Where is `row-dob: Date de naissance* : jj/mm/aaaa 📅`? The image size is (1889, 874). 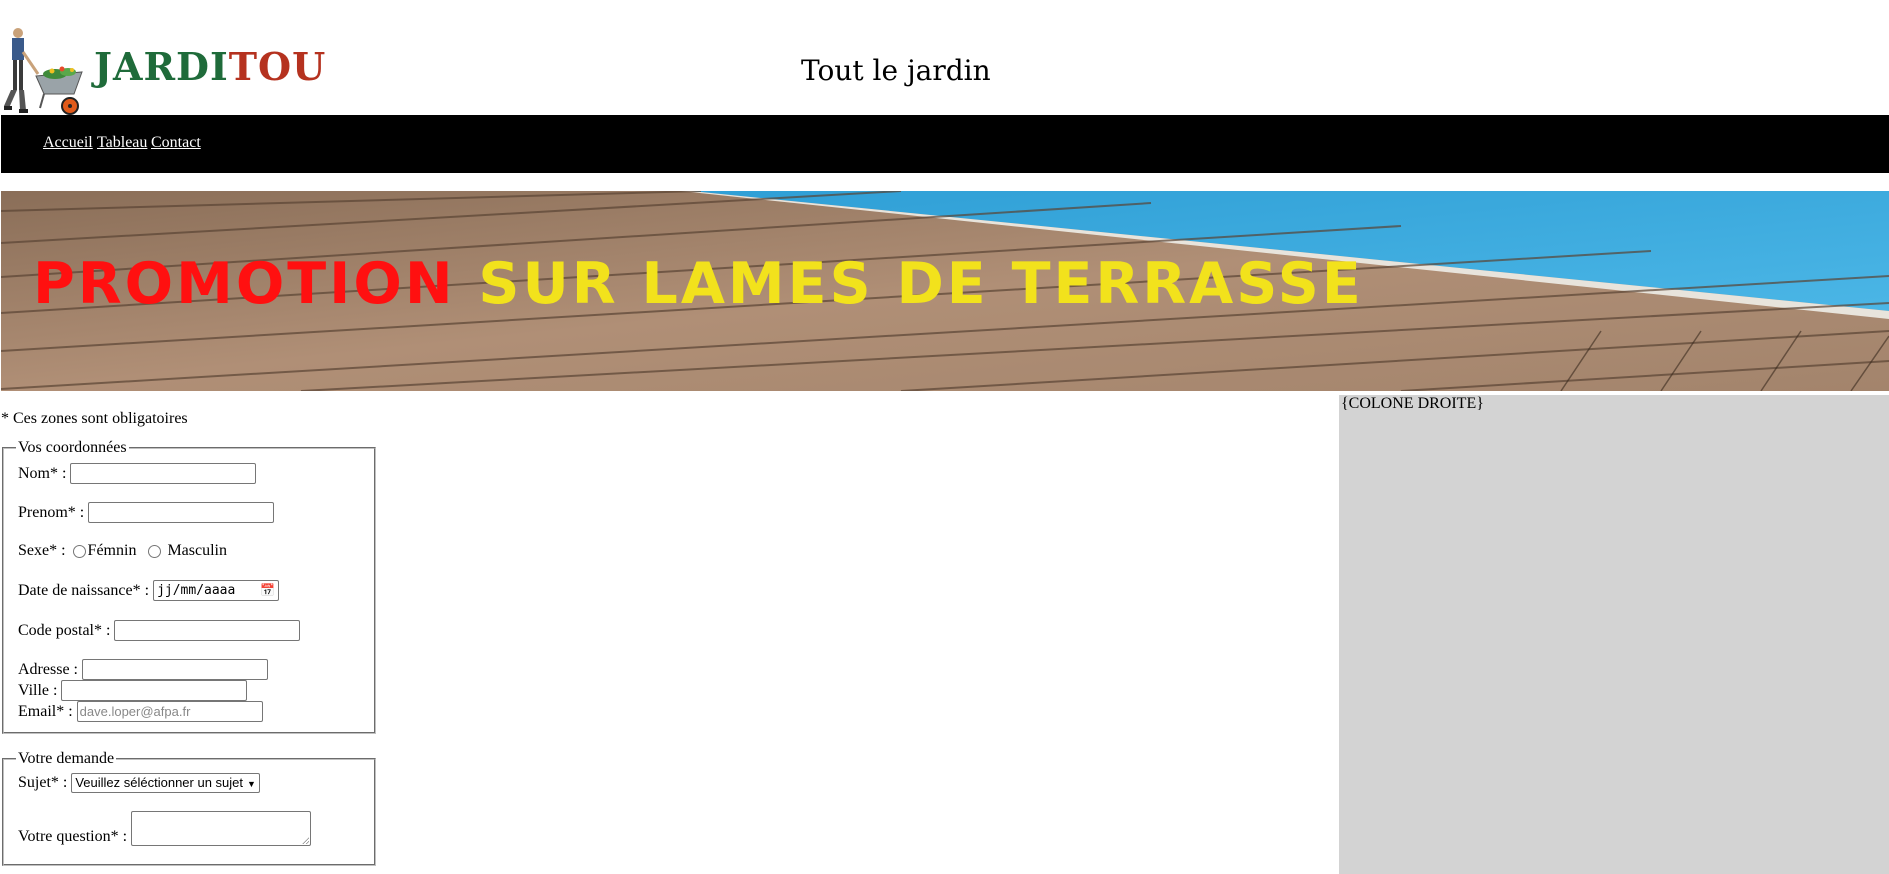 row-dob: Date de naissance* : jj/mm/aaaa 📅 is located at coordinates (149, 590).